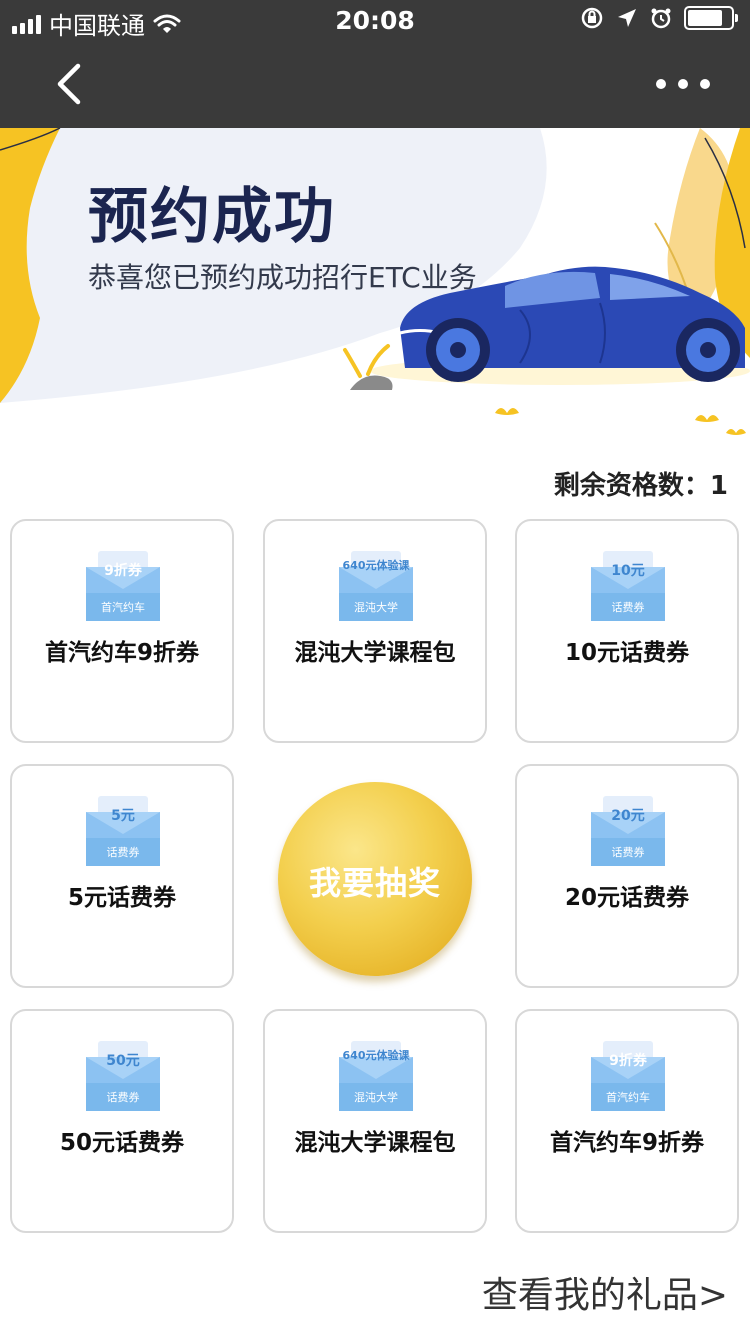 Image resolution: width=750 pixels, height=1334 pixels. I want to click on prize-card: 10元 话费券 10元话费券, so click(627, 631).